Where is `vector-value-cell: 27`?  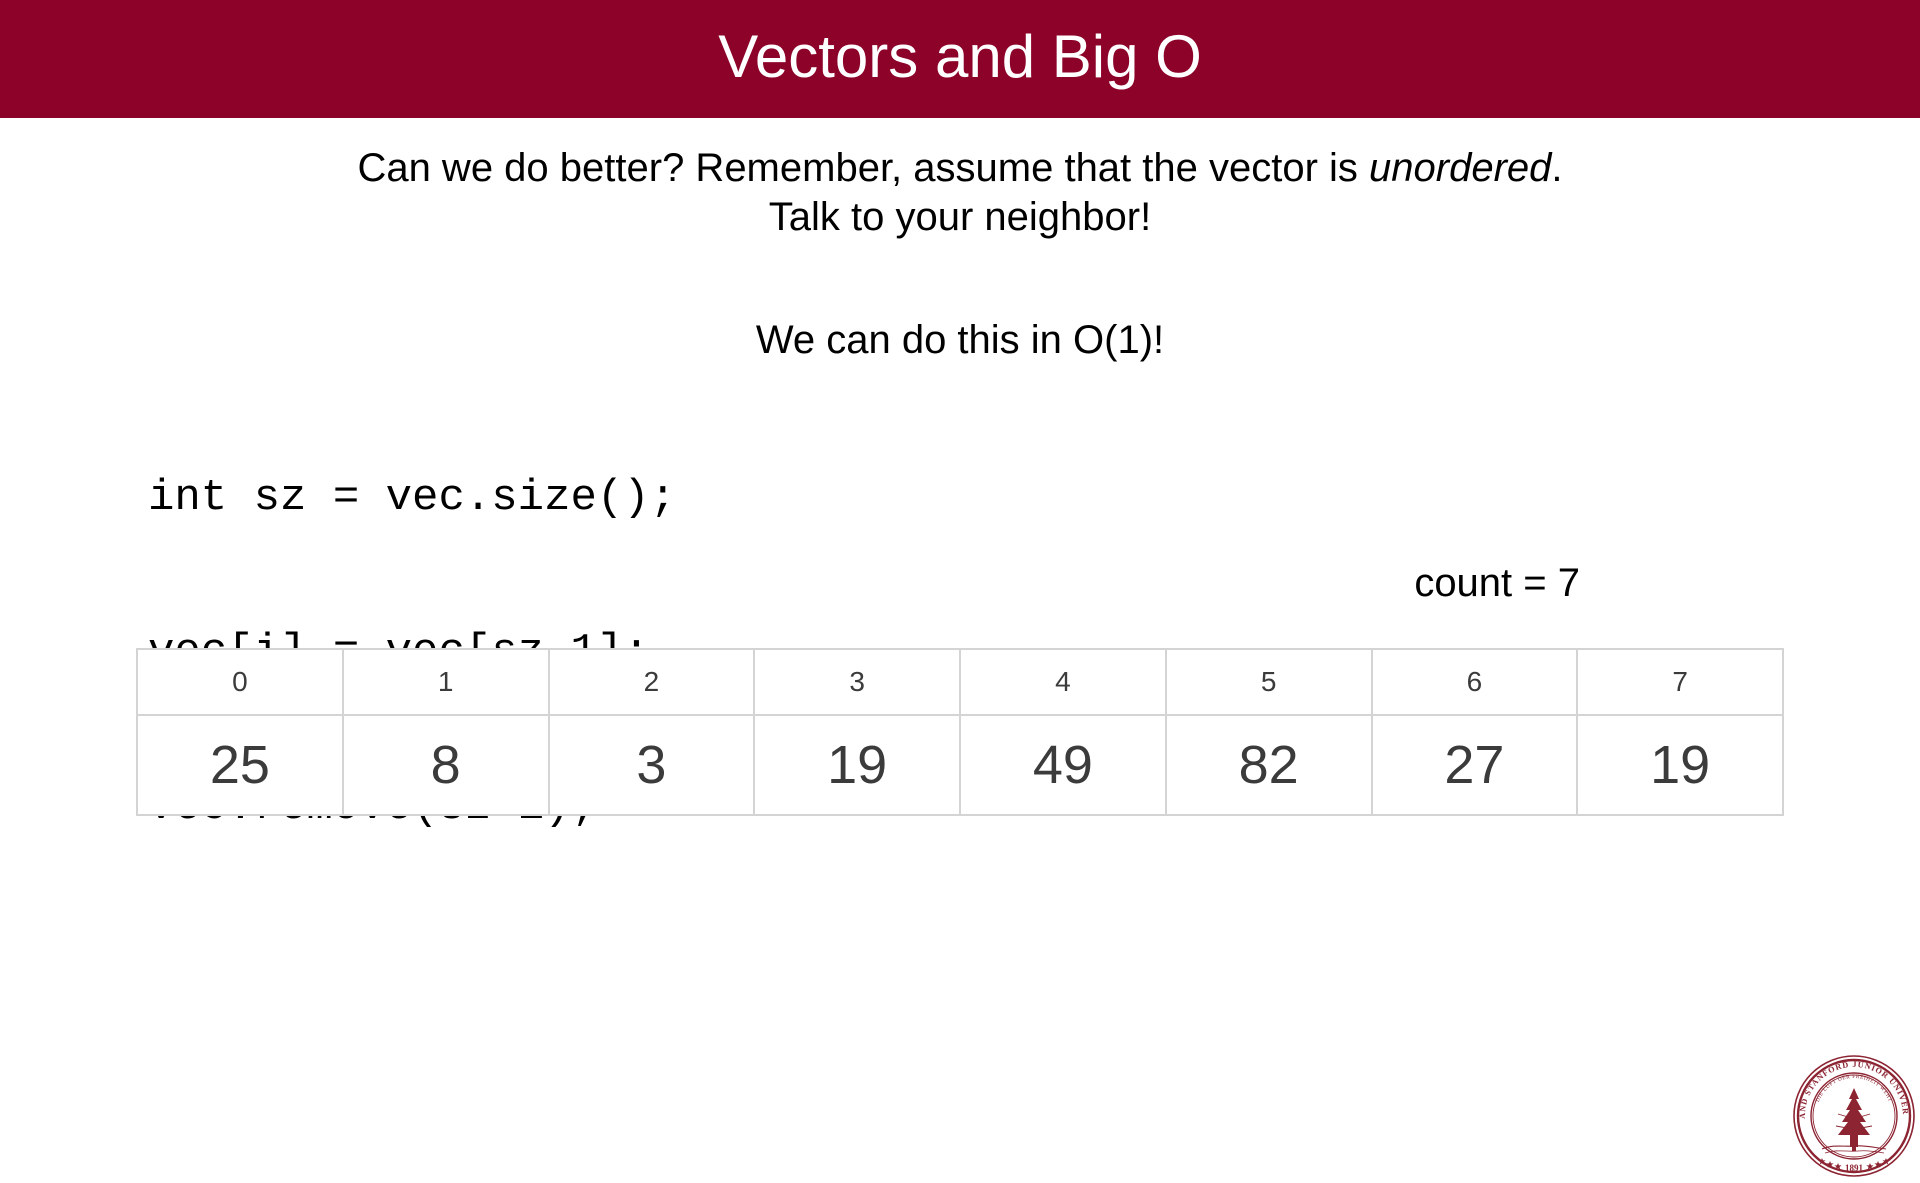 vector-value-cell: 27 is located at coordinates (1474, 765).